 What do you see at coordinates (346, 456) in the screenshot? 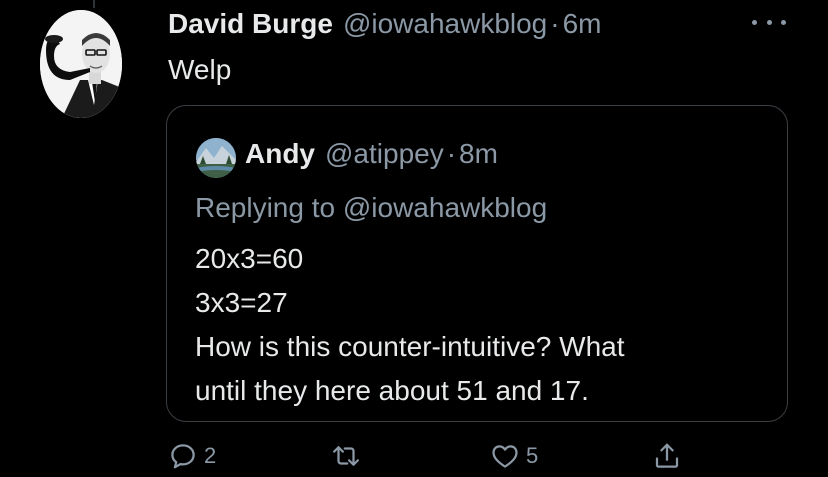
I see `retweet-icon` at bounding box center [346, 456].